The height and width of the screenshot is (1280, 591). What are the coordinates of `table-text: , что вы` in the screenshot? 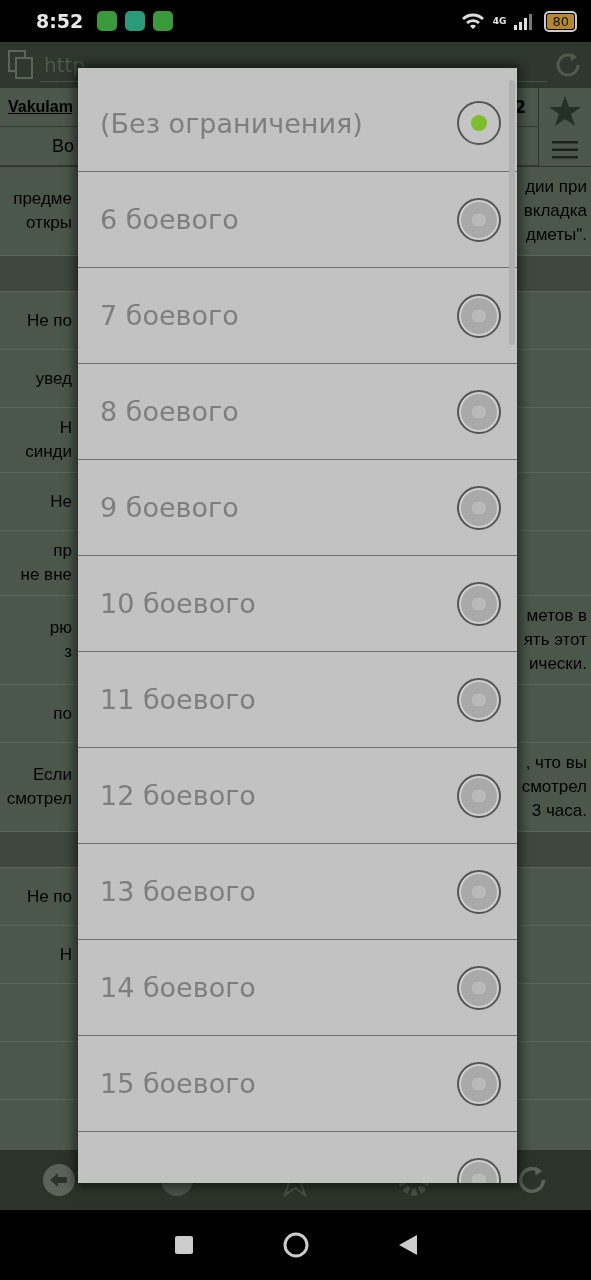 It's located at (556, 763).